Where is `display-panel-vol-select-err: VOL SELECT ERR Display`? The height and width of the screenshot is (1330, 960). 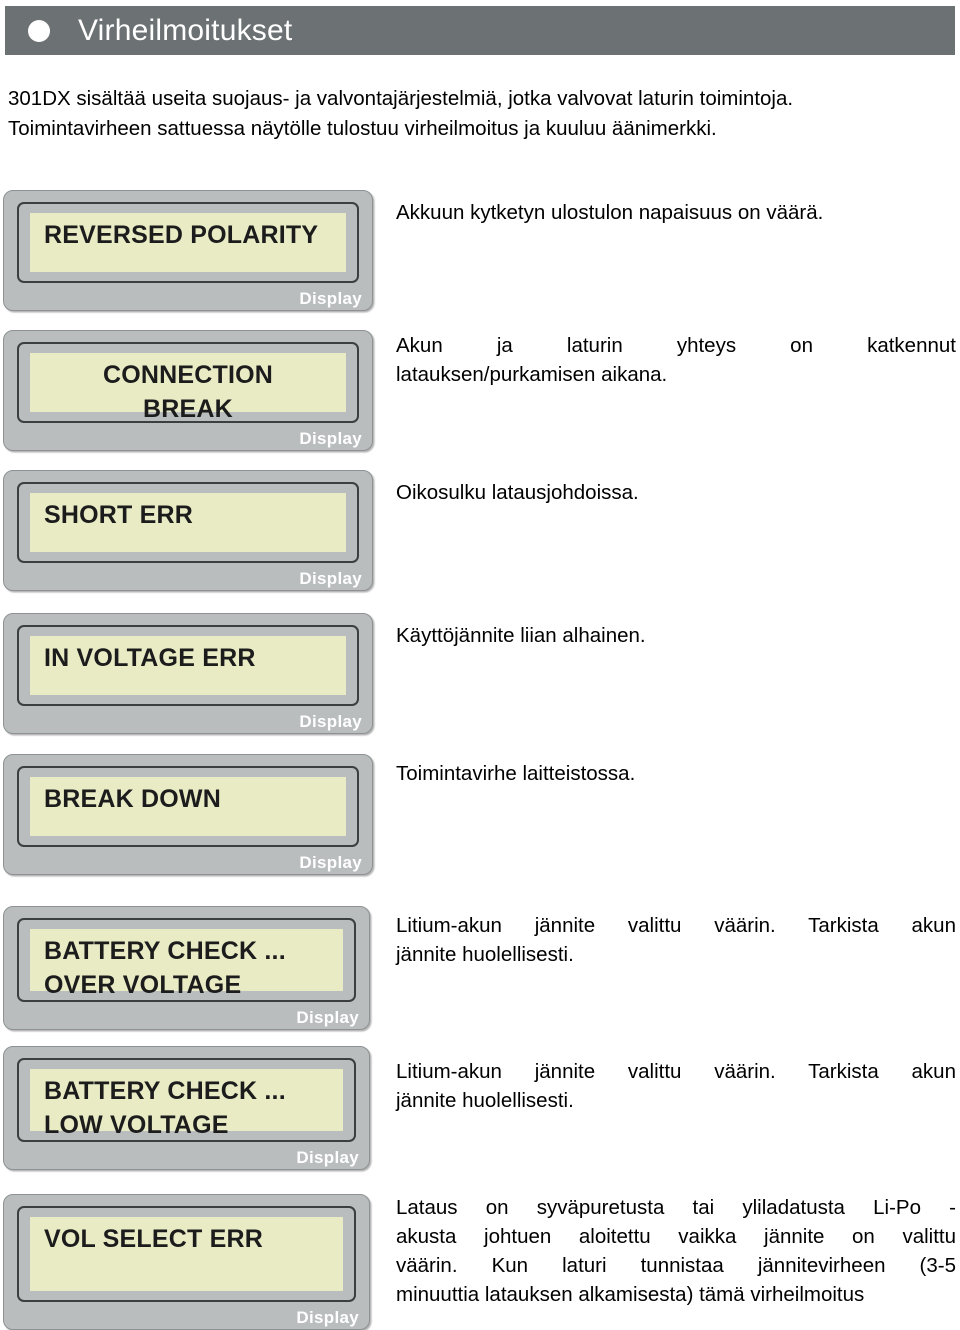
display-panel-vol-select-err: VOL SELECT ERR Display is located at coordinates (186, 1262).